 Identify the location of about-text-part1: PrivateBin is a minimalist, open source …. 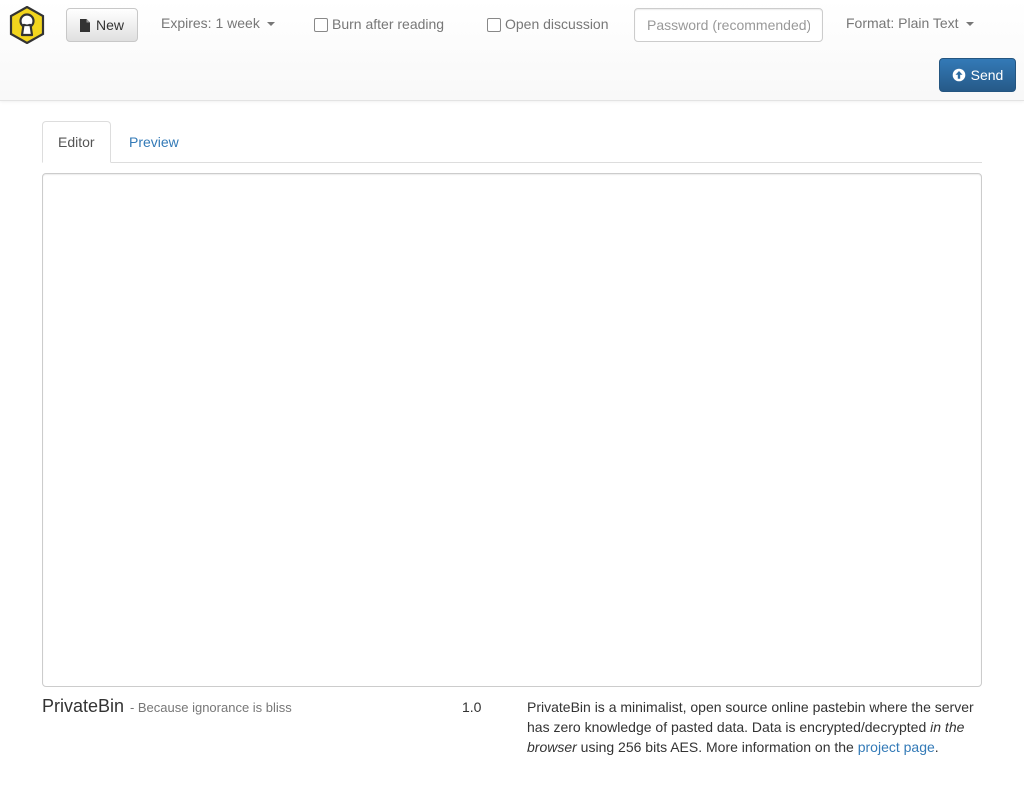
(750, 717).